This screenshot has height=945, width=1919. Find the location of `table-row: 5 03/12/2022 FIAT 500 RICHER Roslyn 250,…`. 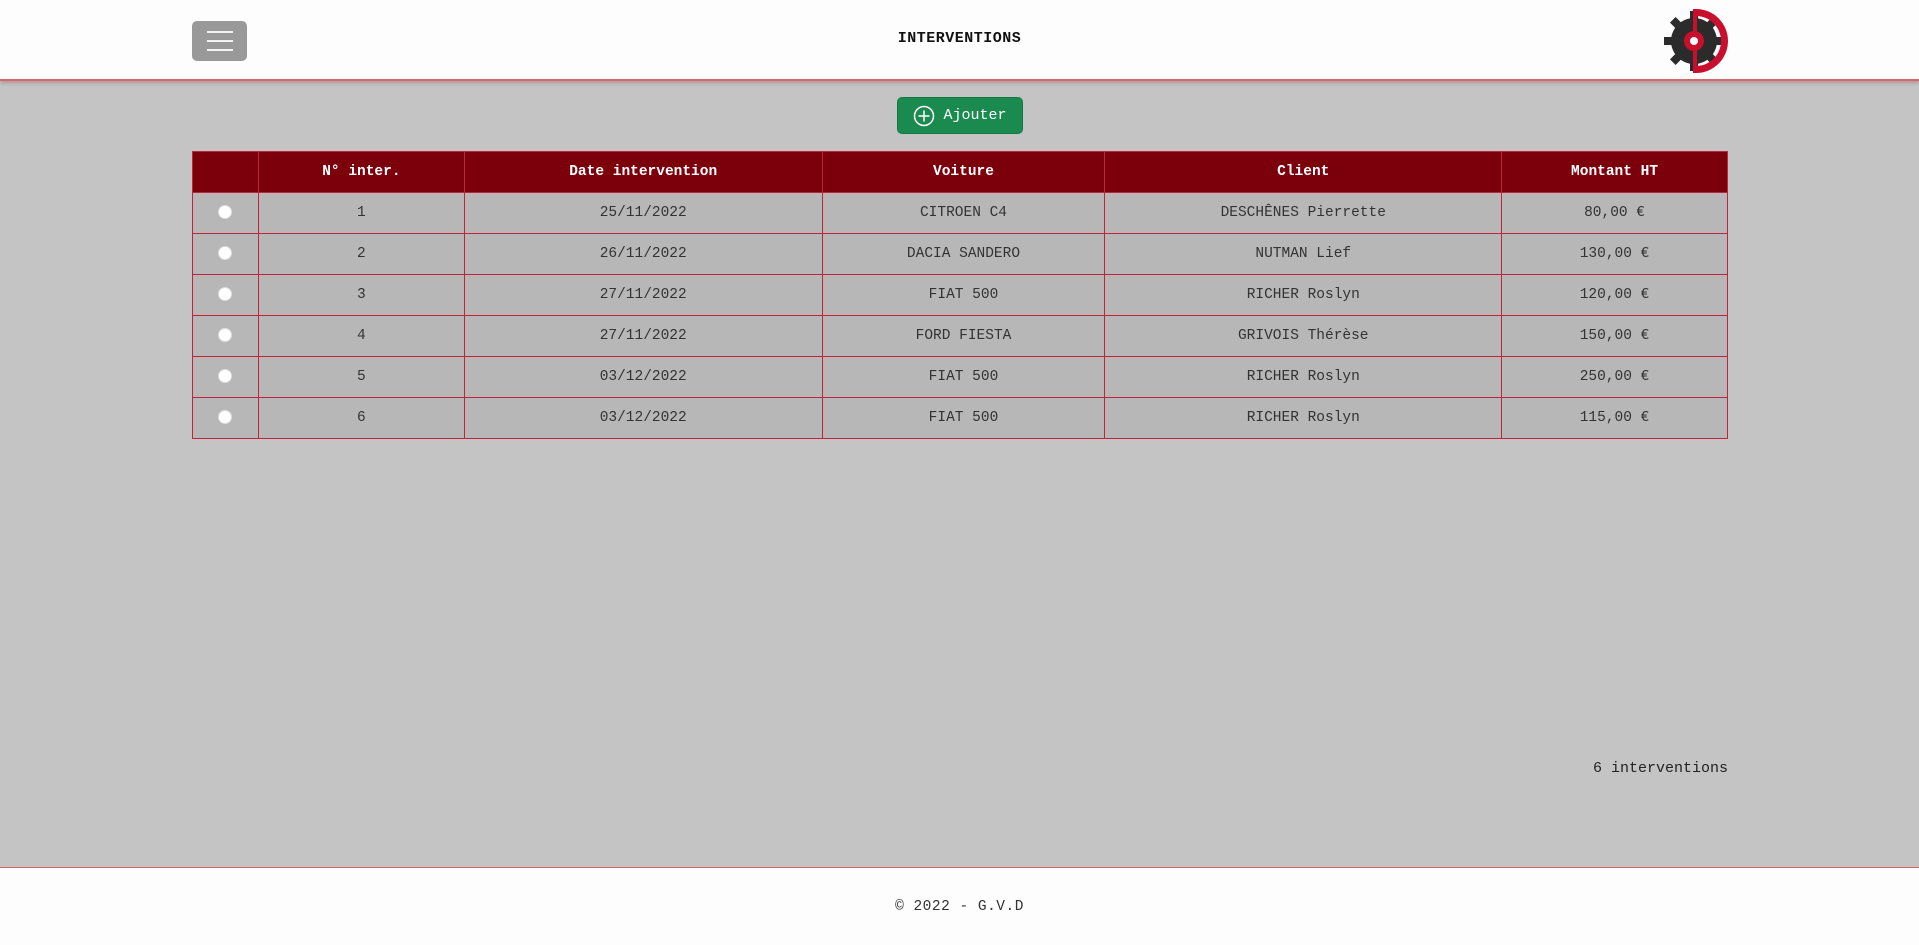

table-row: 5 03/12/2022 FIAT 500 RICHER Roslyn 250,… is located at coordinates (960, 377).